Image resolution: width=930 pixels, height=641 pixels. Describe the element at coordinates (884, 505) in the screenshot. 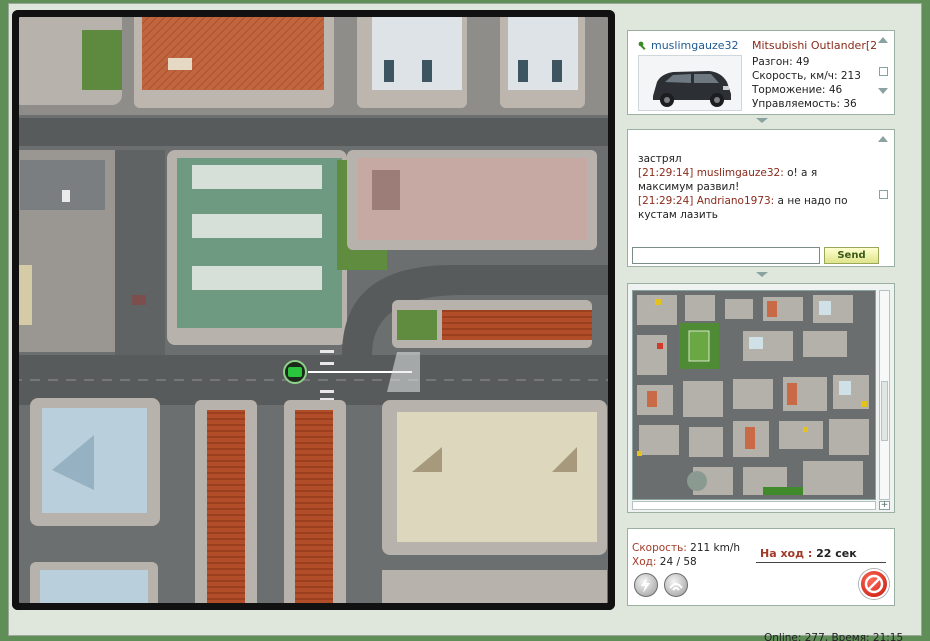

I see `zoom-plus-icon: +` at that location.